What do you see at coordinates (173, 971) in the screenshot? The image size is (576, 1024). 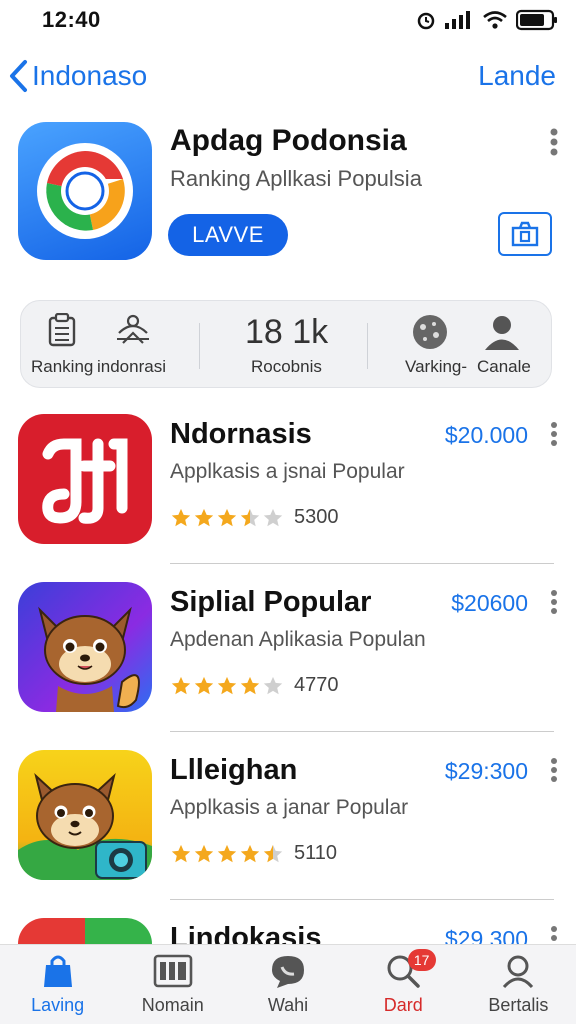 I see `list-icon` at bounding box center [173, 971].